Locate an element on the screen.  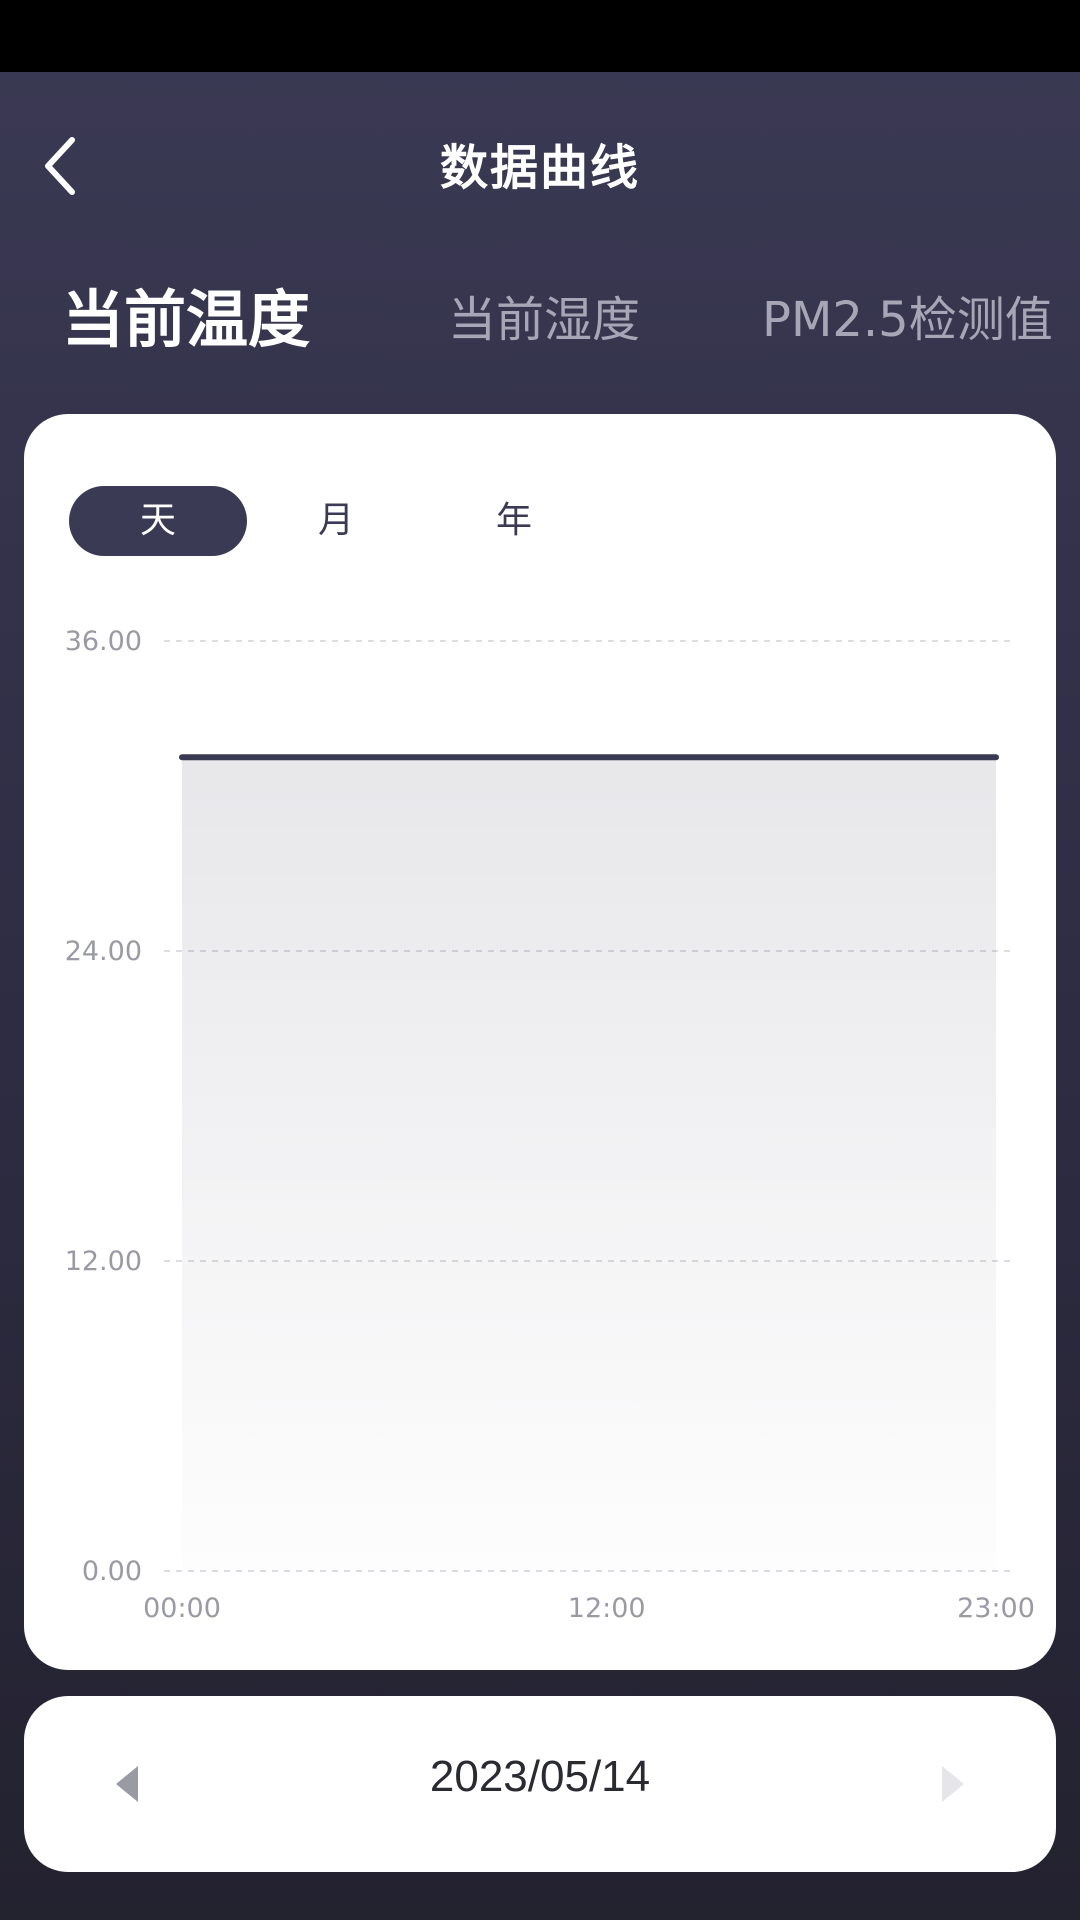
triangle-right-icon is located at coordinates (953, 1784).